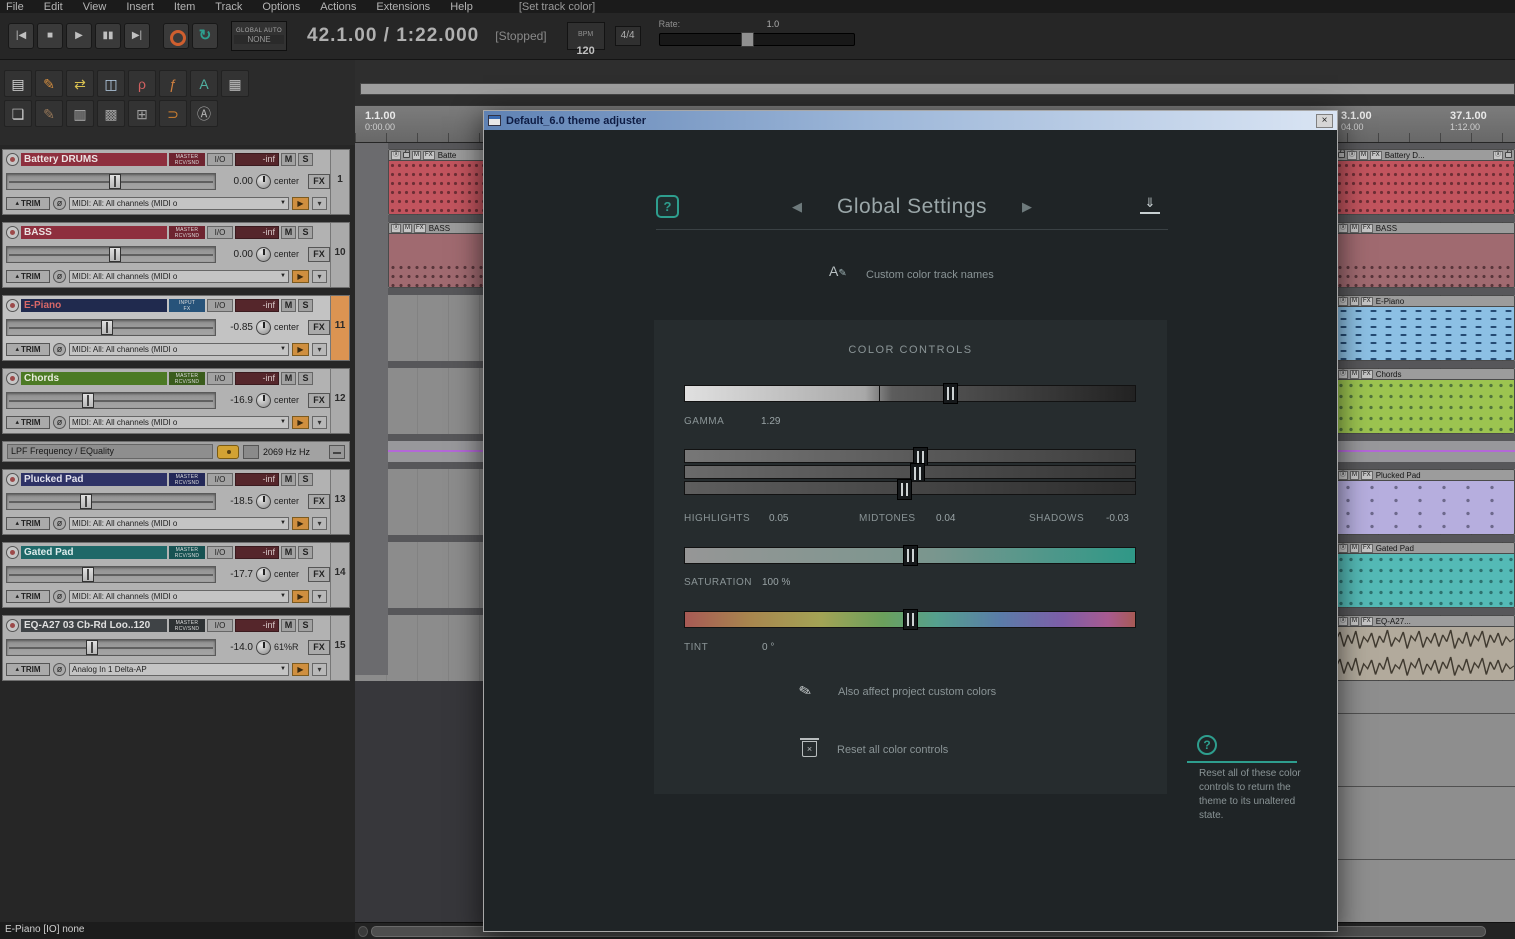 The height and width of the screenshot is (939, 1515). Describe the element at coordinates (220, 479) in the screenshot. I see `io-button: I/O` at that location.